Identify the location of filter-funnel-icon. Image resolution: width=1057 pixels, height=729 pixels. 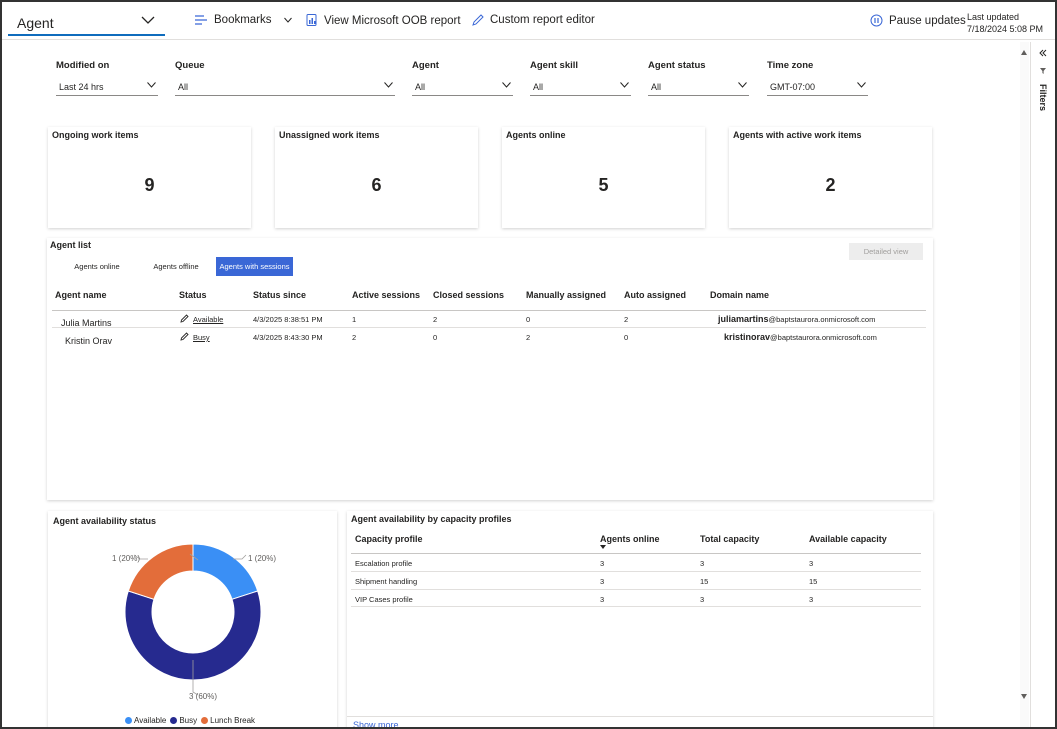
(1043, 71).